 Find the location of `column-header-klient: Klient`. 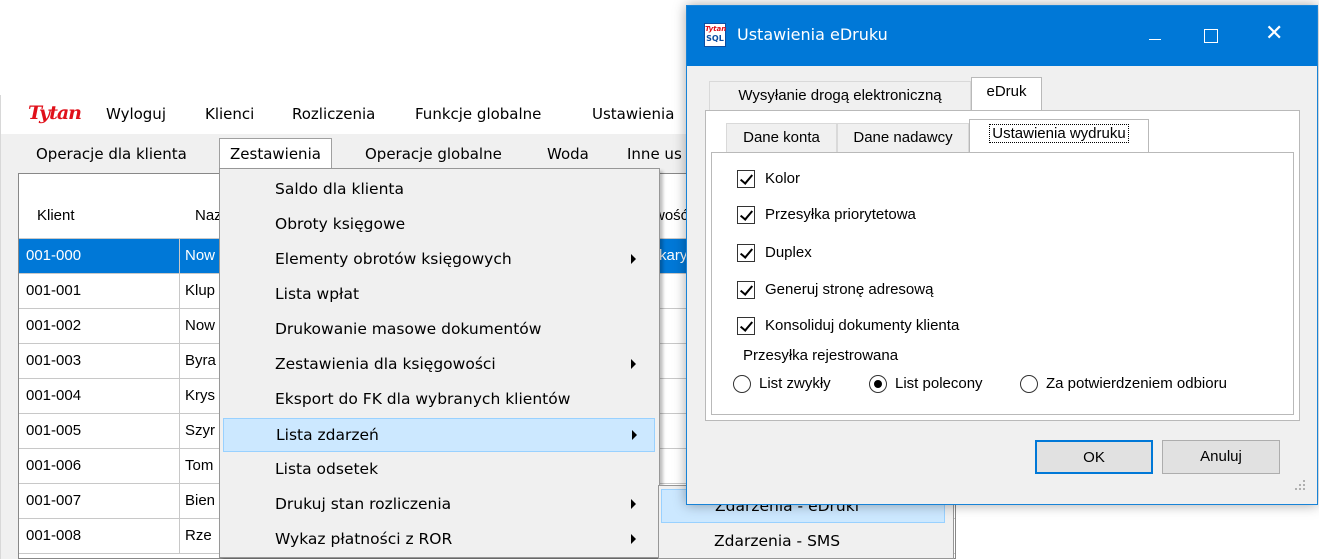

column-header-klient: Klient is located at coordinates (56, 215).